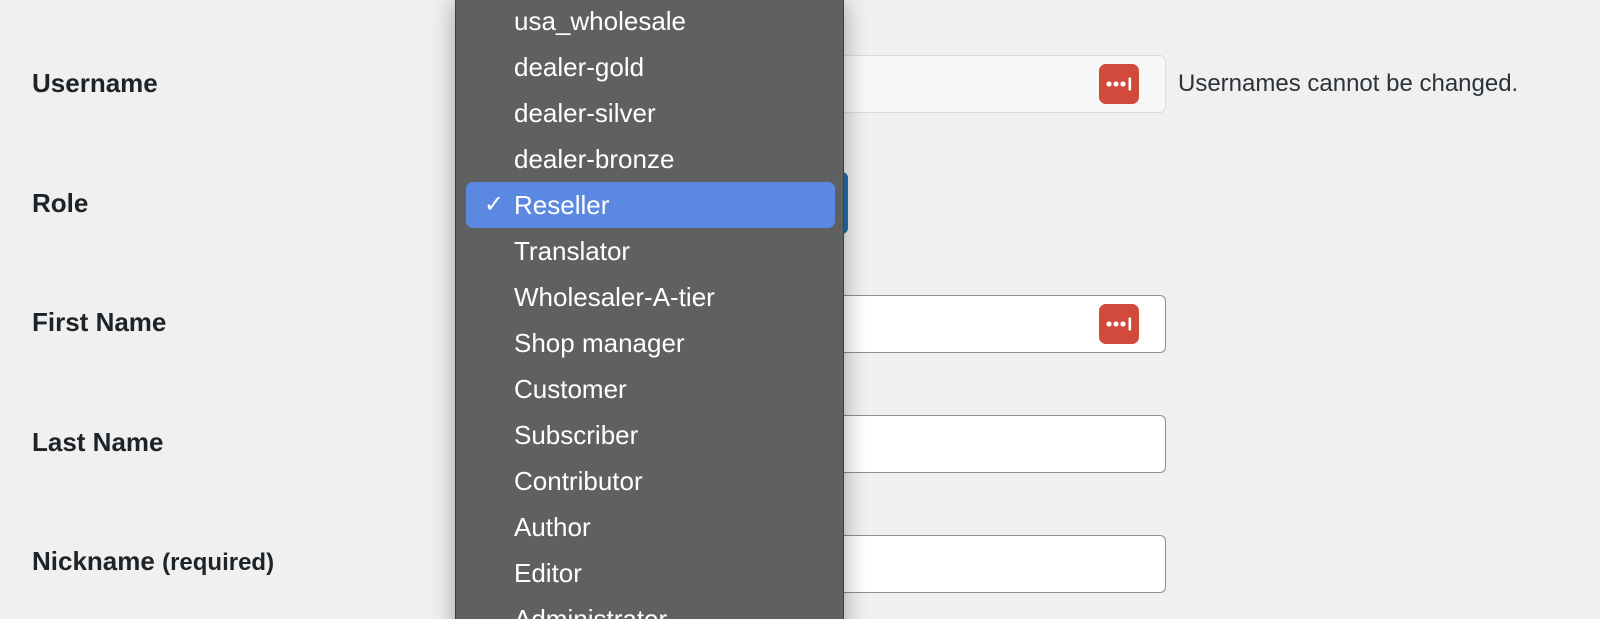 The image size is (1600, 619). Describe the element at coordinates (95, 83) in the screenshot. I see `username-label: Username` at that location.